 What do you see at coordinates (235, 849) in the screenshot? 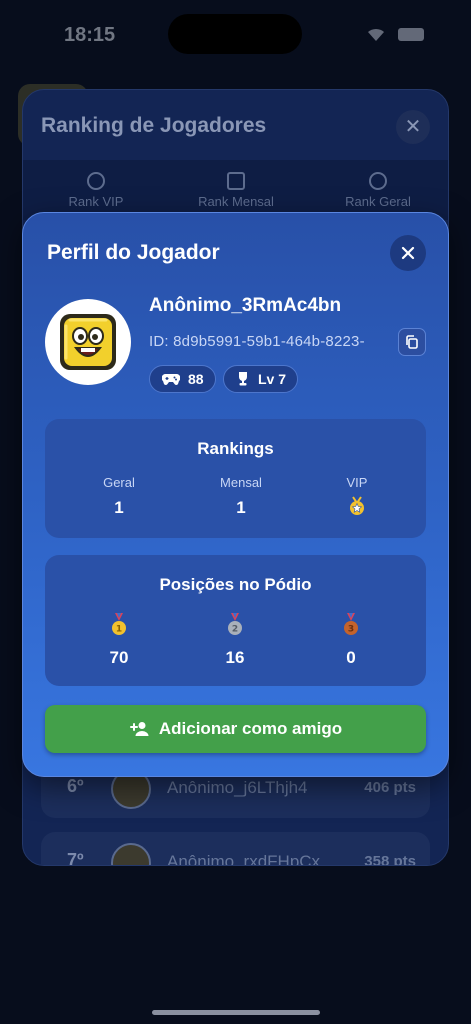
I see `ranking-row: 7º Anônimo_rxdFHpCx 358 pts` at bounding box center [235, 849].